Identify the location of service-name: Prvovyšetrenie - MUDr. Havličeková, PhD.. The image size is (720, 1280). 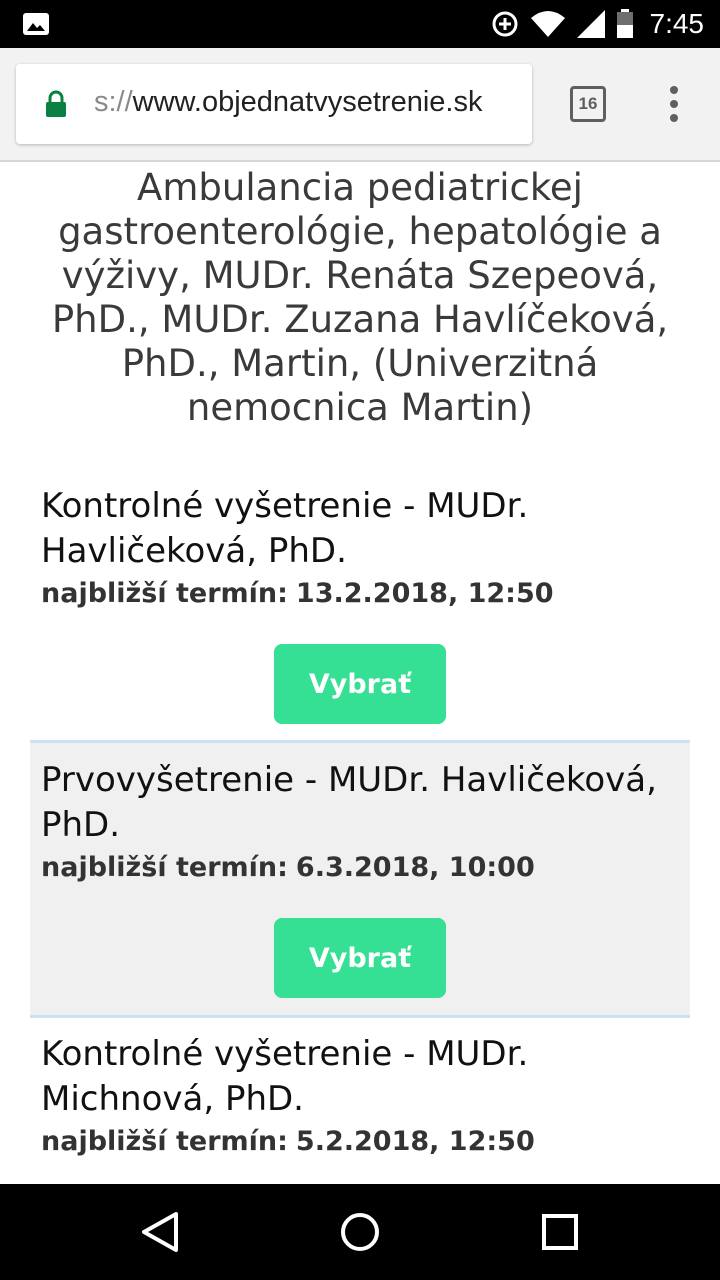
(349, 802).